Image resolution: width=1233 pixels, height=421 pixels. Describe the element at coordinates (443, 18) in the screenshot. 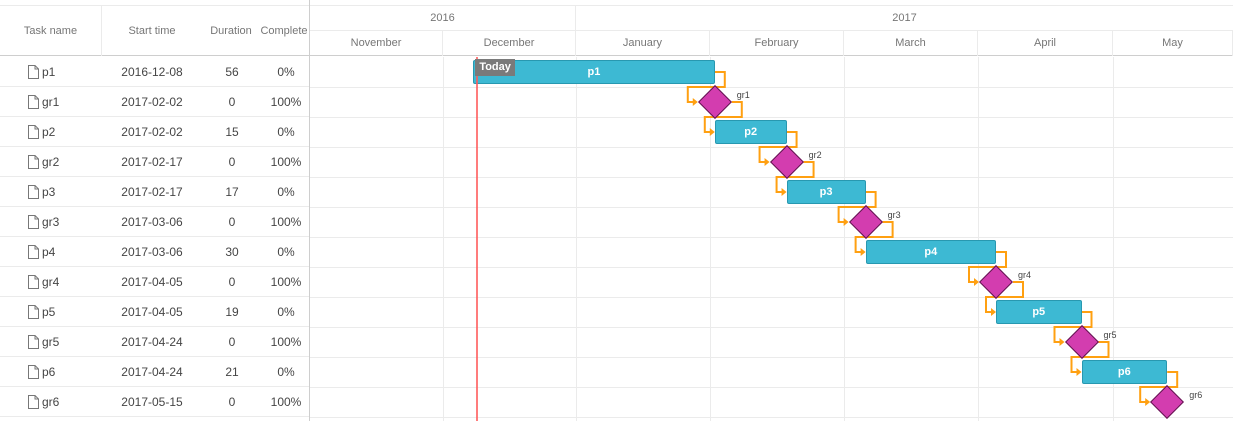

I see `year-label-2016: 2016` at that location.